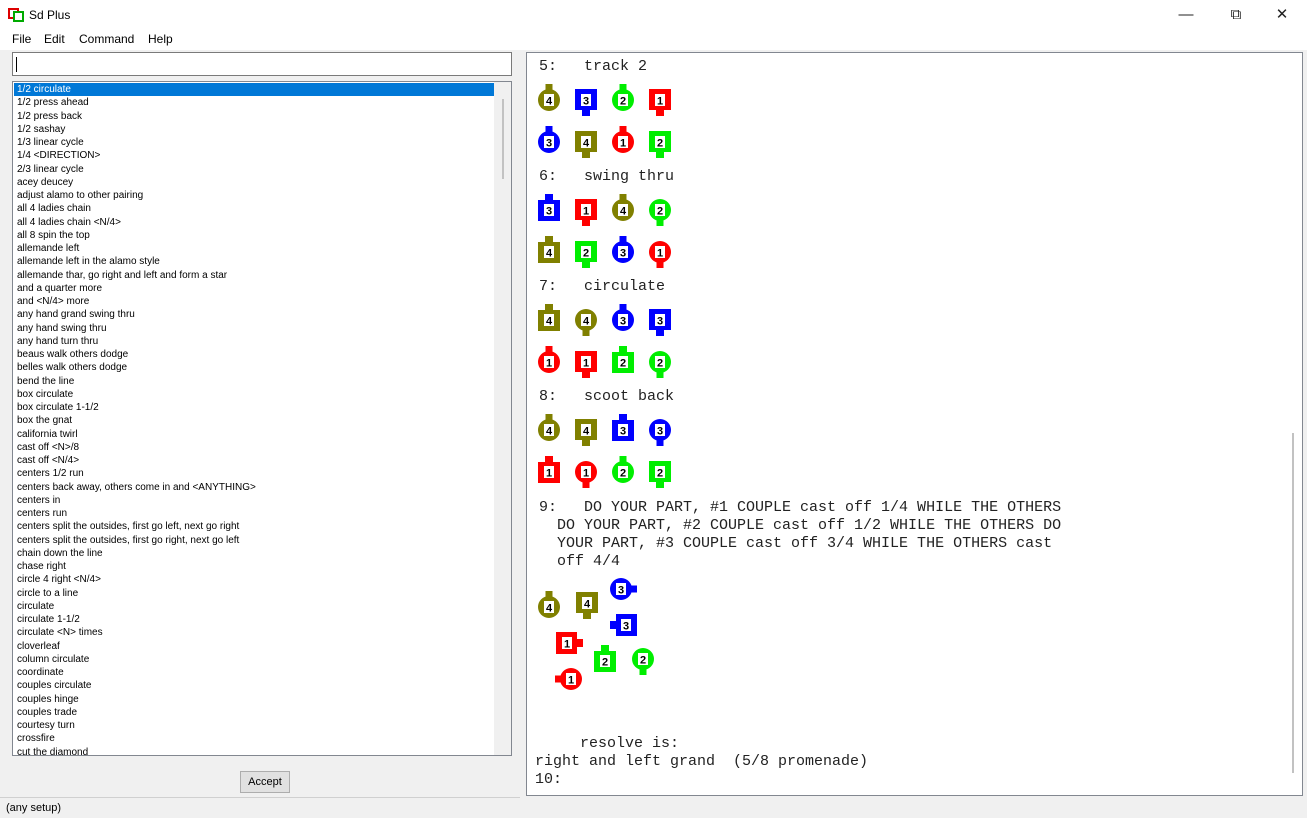  I want to click on call-list-item: 1/2 press back, so click(254, 116).